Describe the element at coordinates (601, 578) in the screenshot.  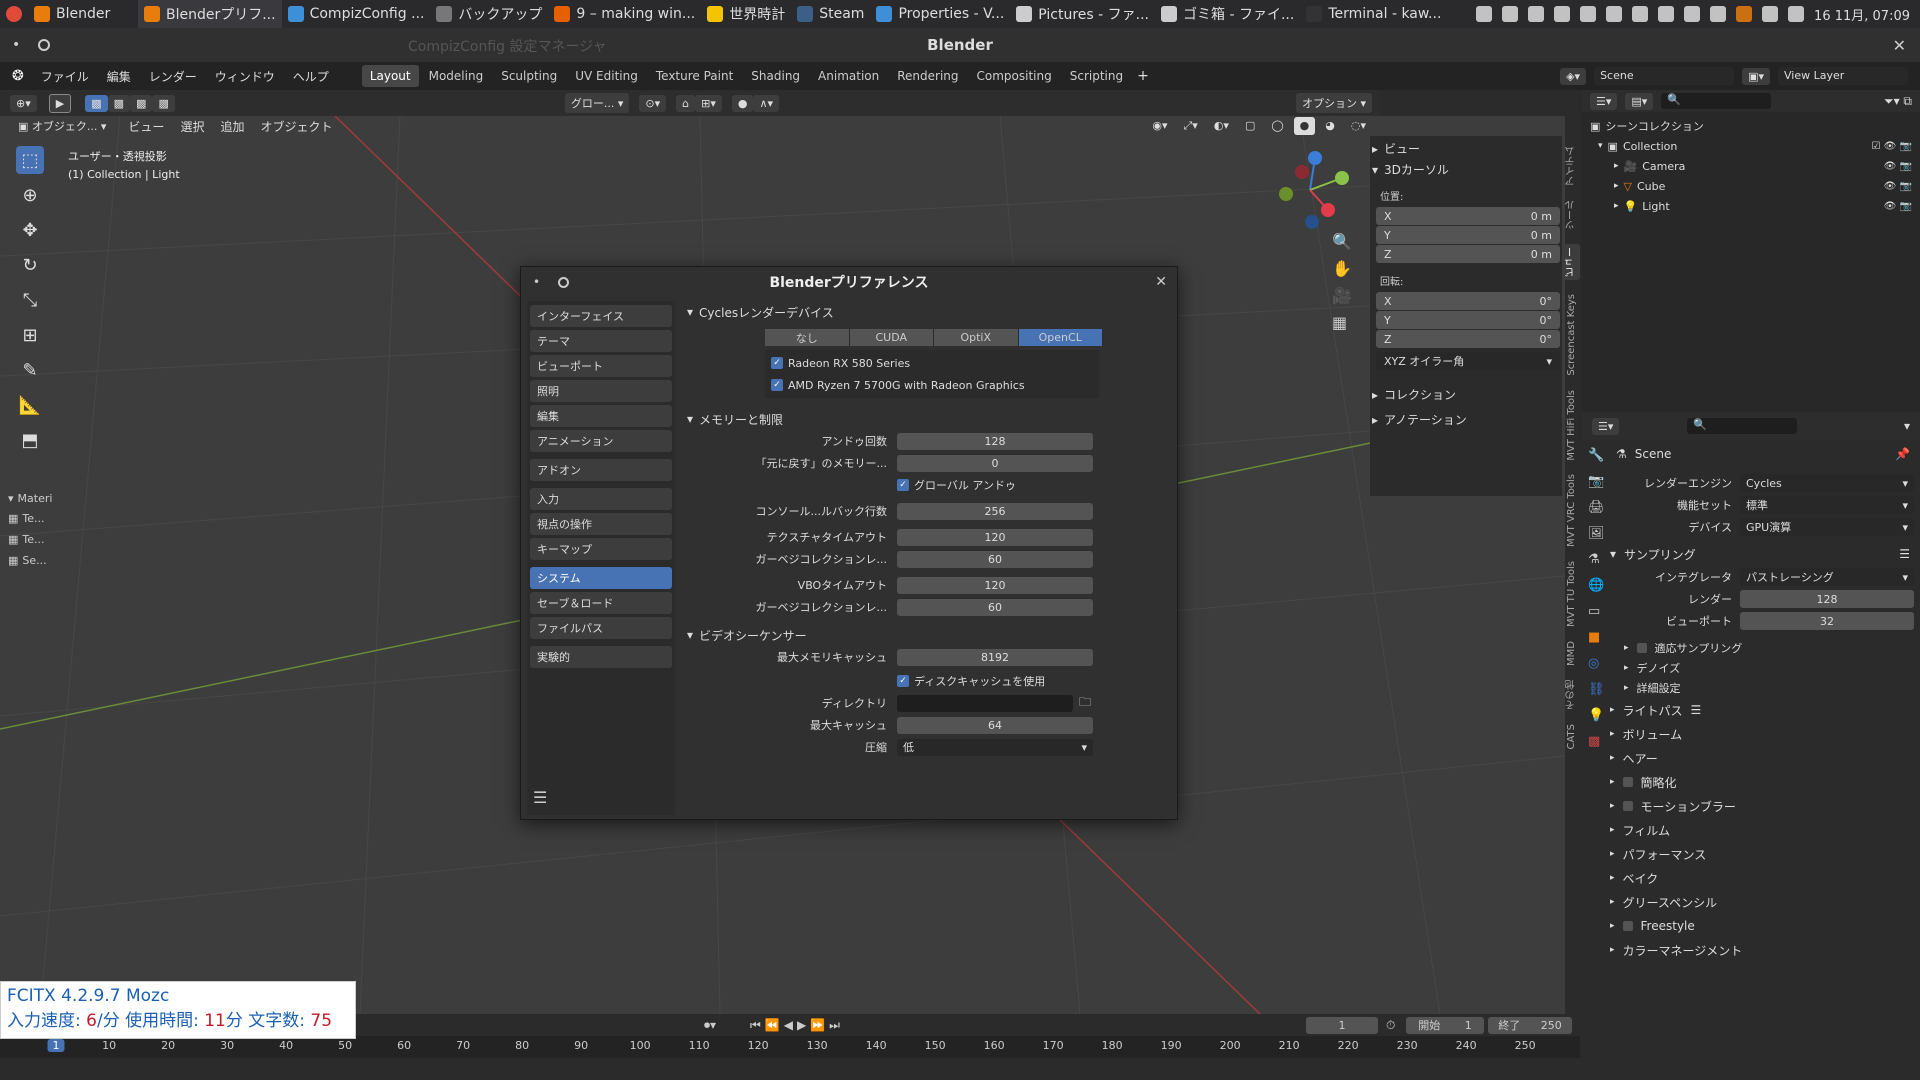
I see `prefs-nav-item: システム` at that location.